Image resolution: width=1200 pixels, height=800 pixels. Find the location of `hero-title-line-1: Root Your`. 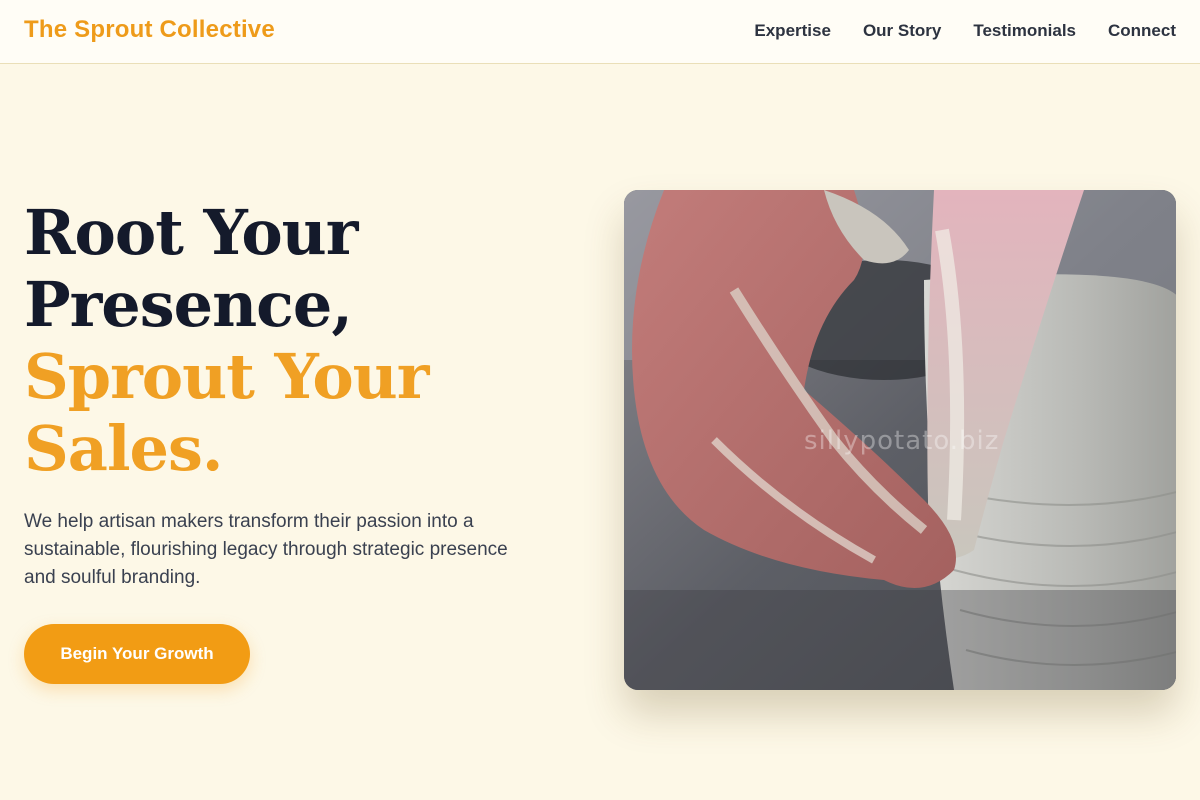

hero-title-line-1: Root Your is located at coordinates (191, 232).